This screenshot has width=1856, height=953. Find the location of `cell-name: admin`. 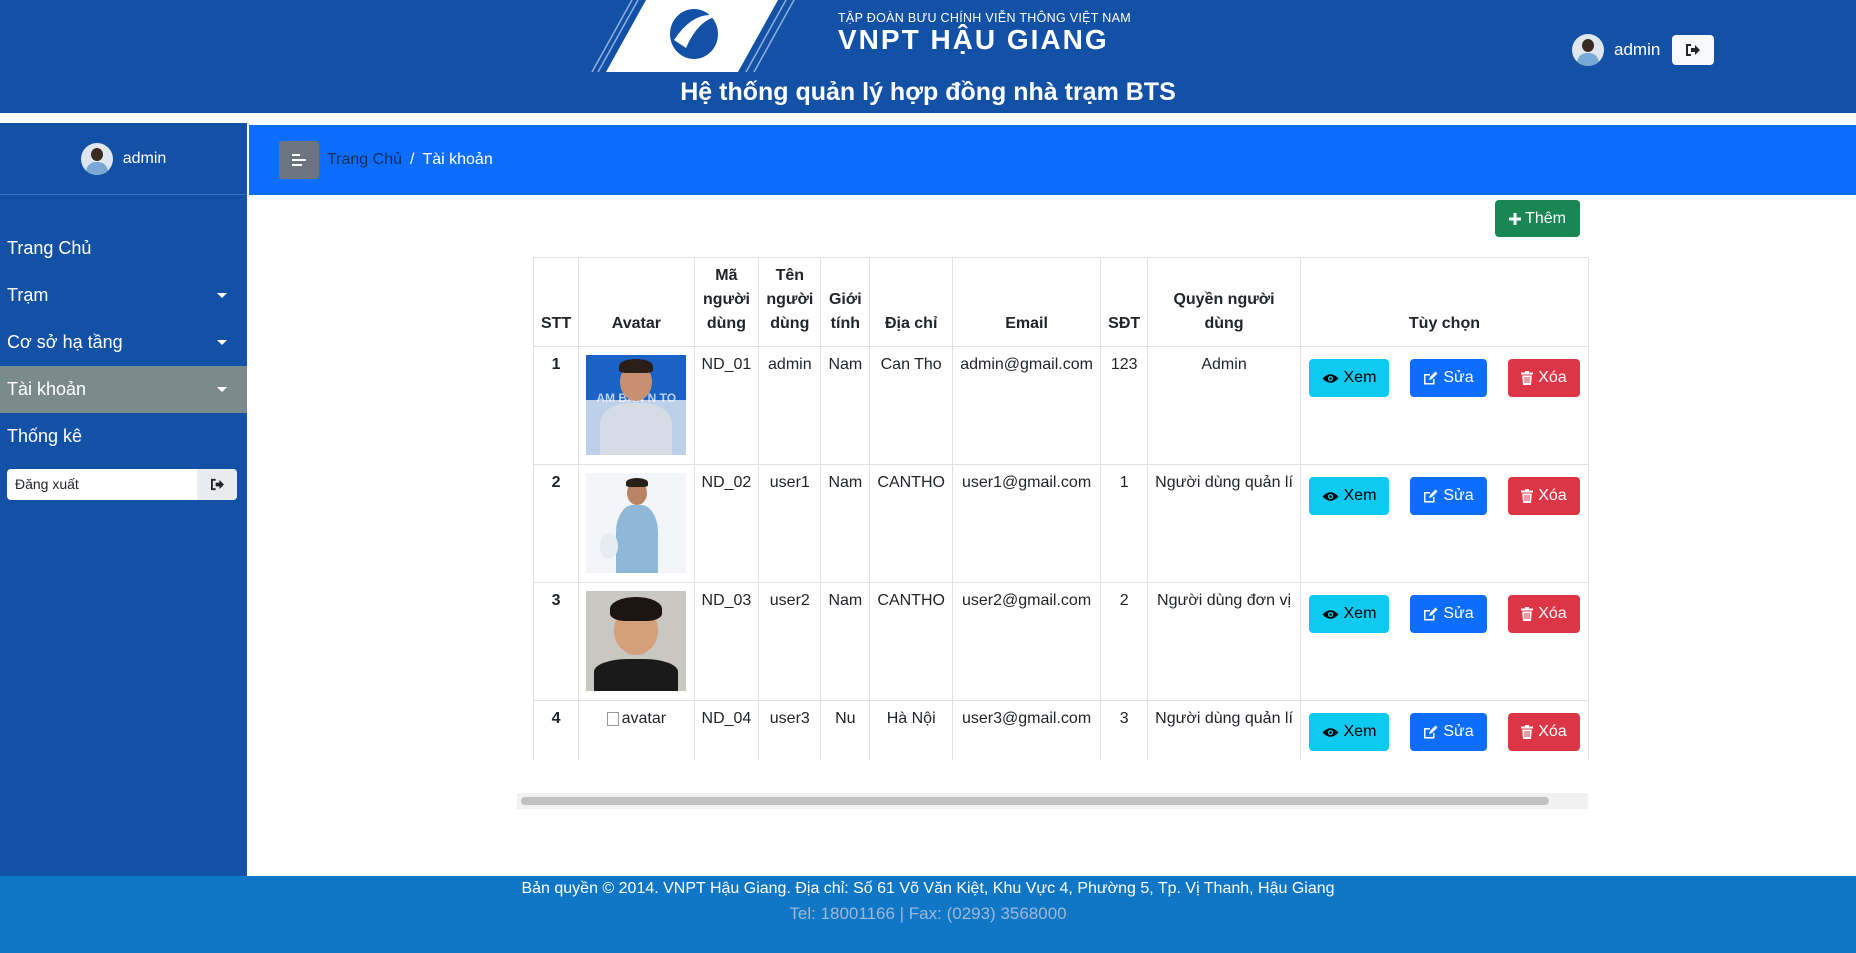

cell-name: admin is located at coordinates (790, 405).